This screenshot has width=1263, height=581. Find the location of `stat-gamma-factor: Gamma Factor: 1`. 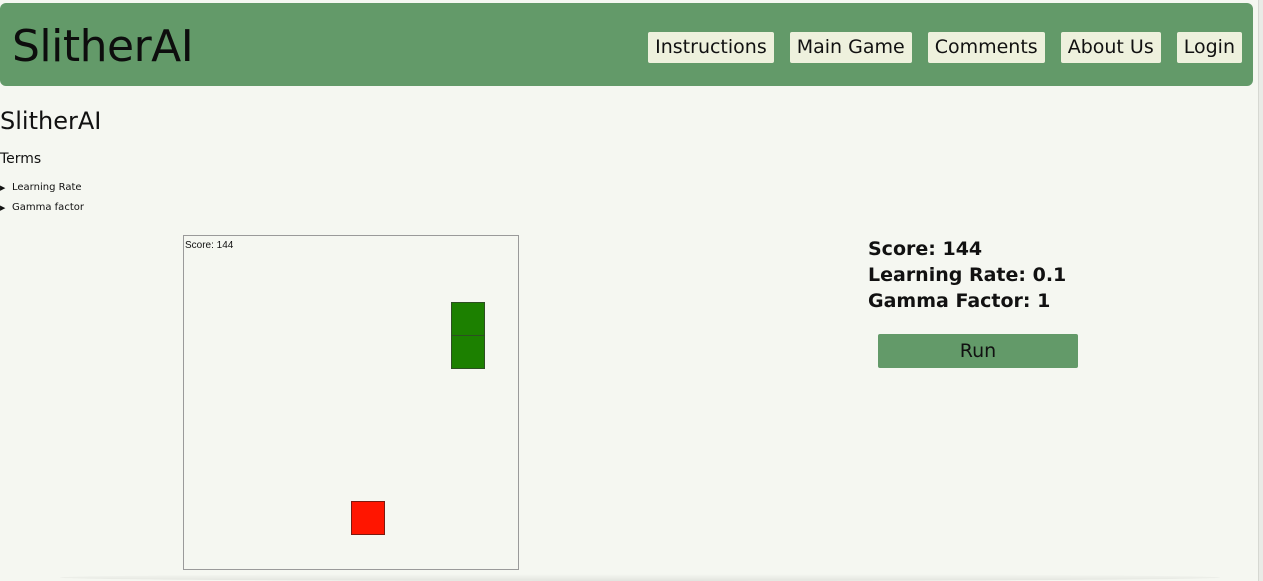

stat-gamma-factor: Gamma Factor: 1 is located at coordinates (959, 301).